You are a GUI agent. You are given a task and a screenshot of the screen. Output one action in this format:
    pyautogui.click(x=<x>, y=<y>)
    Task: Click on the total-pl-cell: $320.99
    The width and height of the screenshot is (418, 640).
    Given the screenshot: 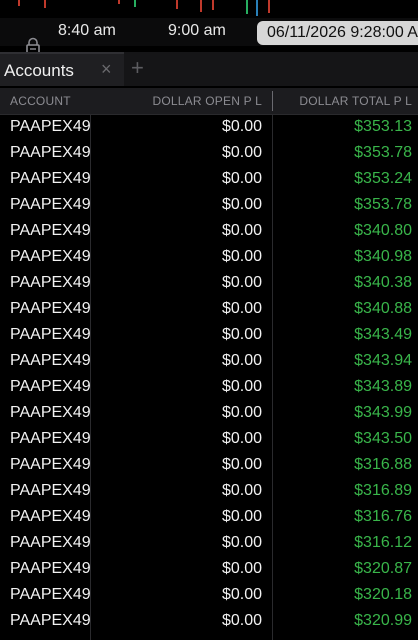 What is the action you would take?
    pyautogui.click(x=383, y=620)
    